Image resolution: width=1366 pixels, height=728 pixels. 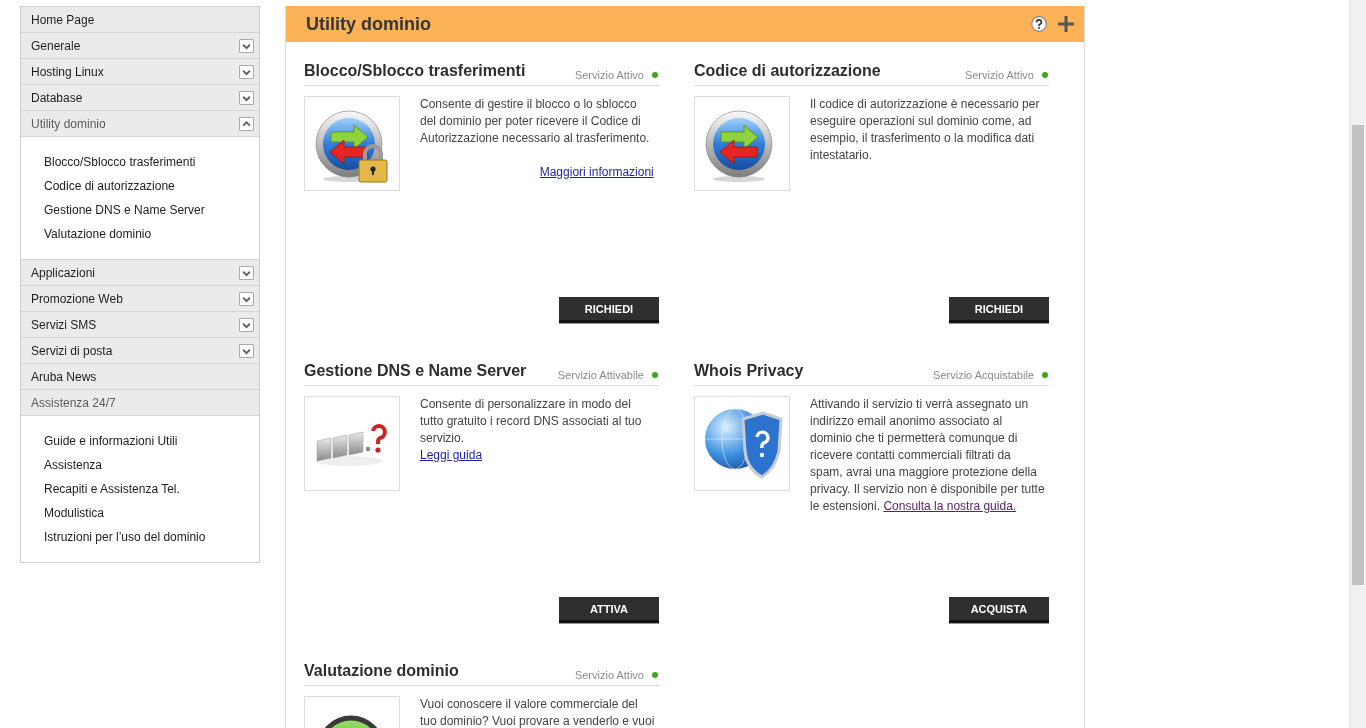 I want to click on submenu-item: Assistenza, so click(x=151, y=465).